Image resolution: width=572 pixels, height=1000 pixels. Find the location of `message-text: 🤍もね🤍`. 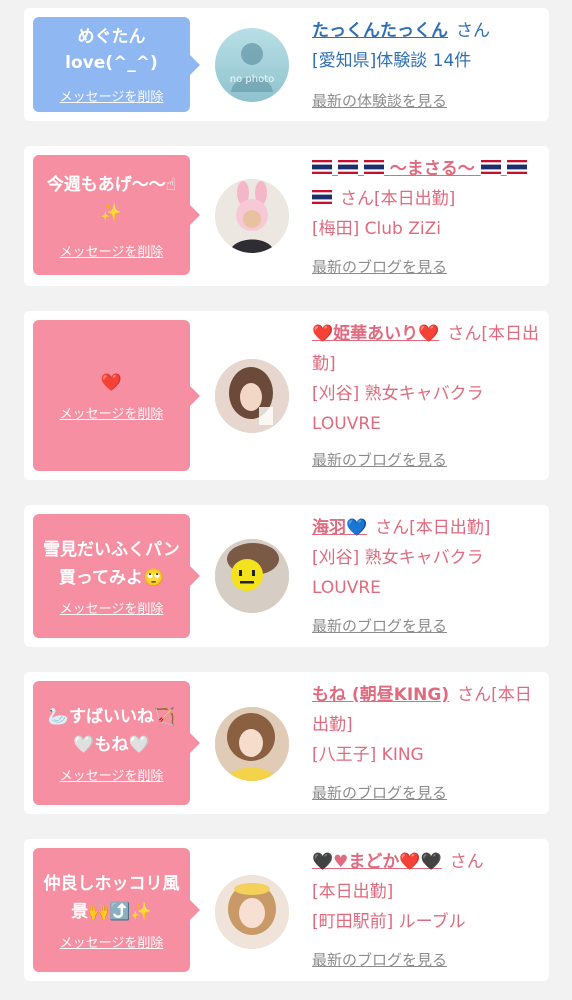

message-text: 🤍もね🤍 is located at coordinates (111, 744).